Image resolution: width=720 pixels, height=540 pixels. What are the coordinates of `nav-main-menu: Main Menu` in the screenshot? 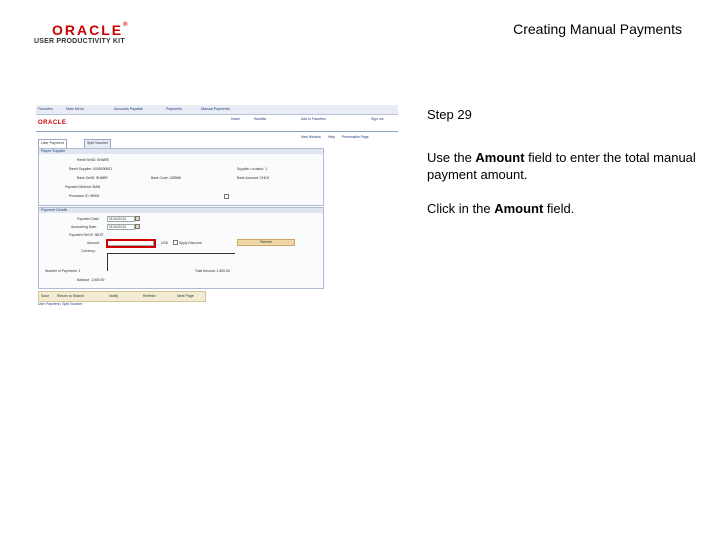 It's located at (75, 109).